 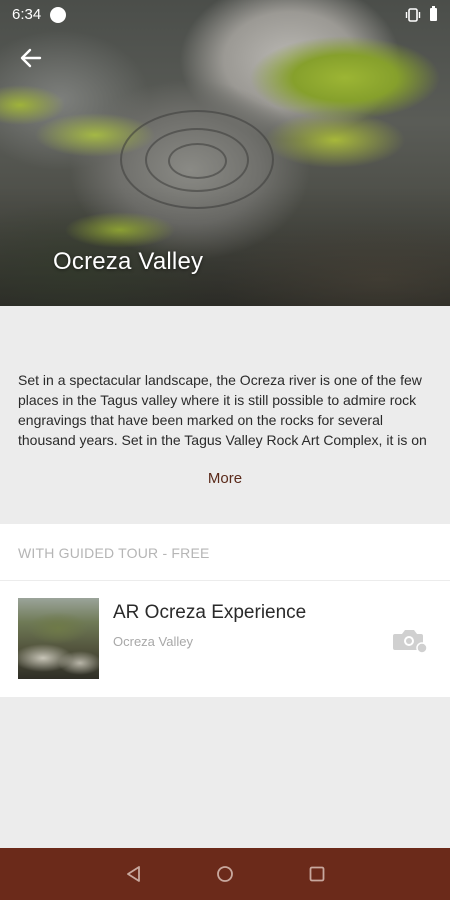 What do you see at coordinates (153, 641) in the screenshot?
I see `tour-subtitle: Ocreza Valley` at bounding box center [153, 641].